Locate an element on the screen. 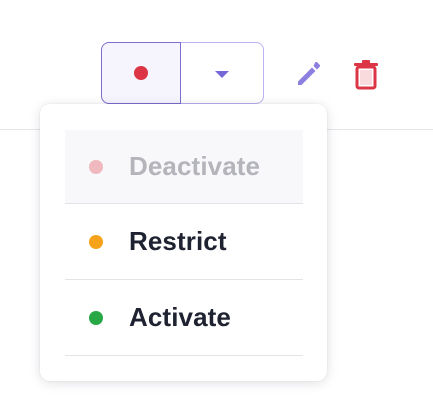  menu-item-label: Restrict is located at coordinates (178, 241).